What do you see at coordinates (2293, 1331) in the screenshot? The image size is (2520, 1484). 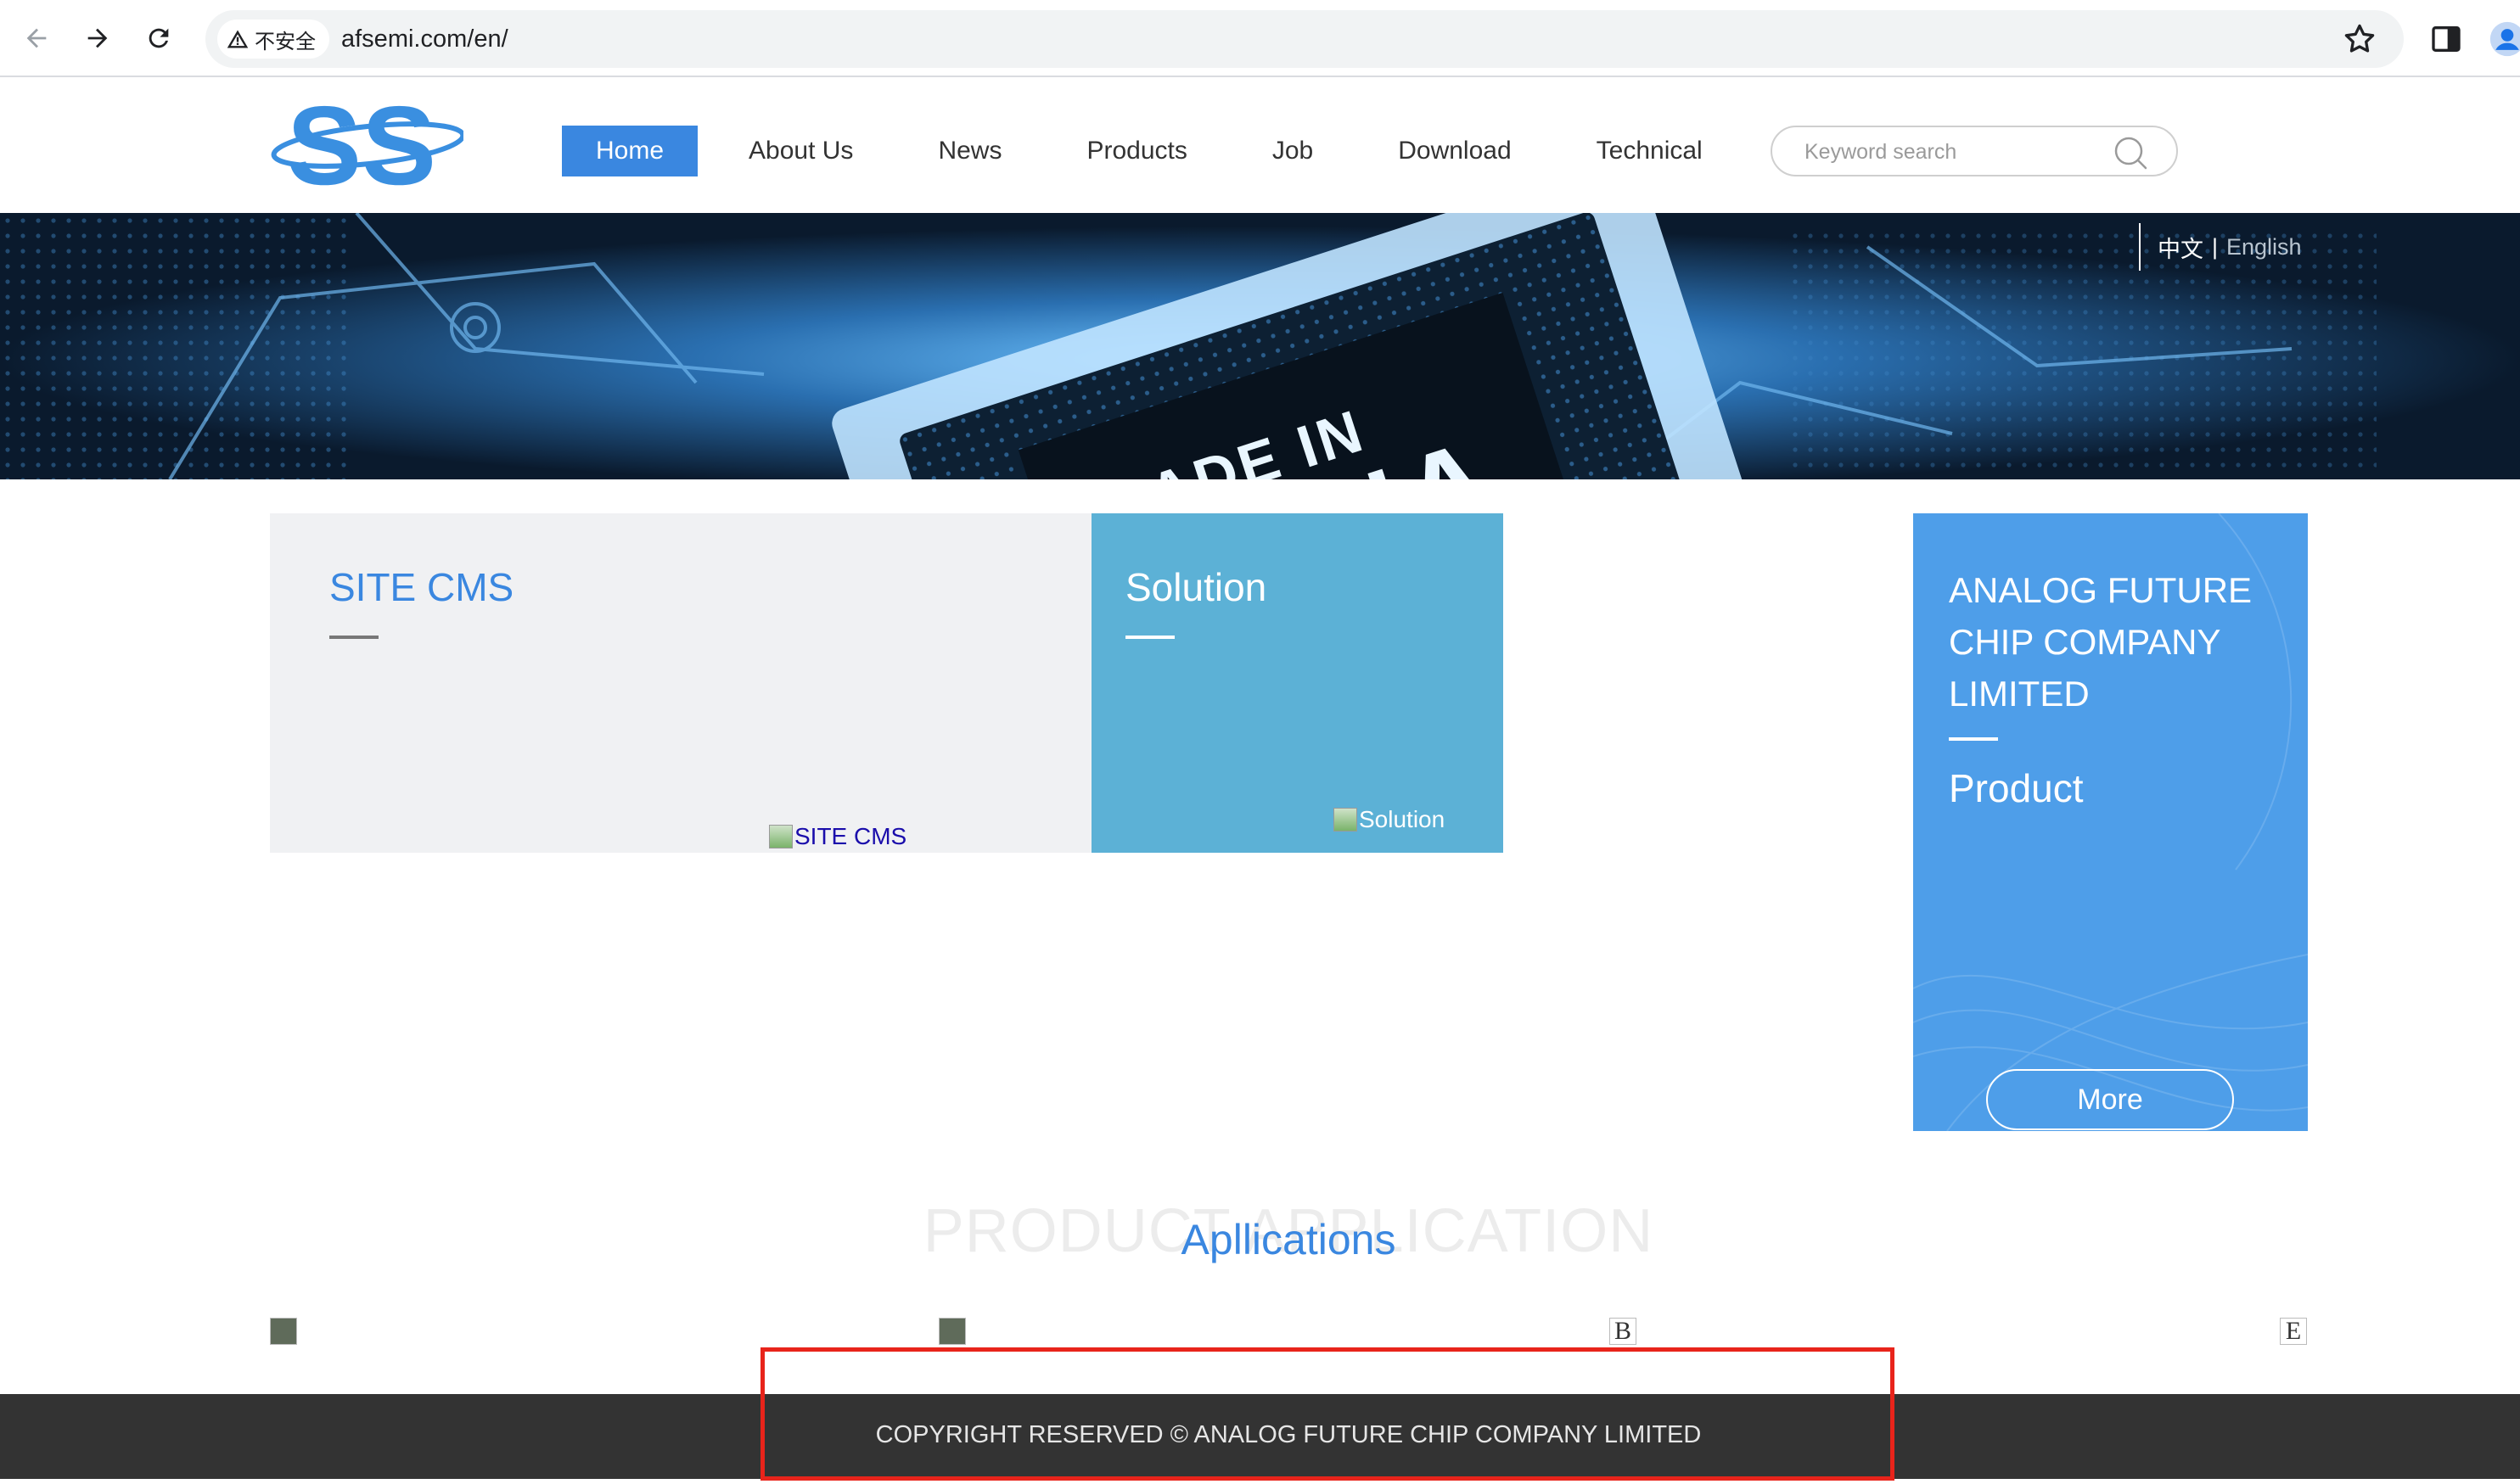 I see `application-thumbnail: E` at bounding box center [2293, 1331].